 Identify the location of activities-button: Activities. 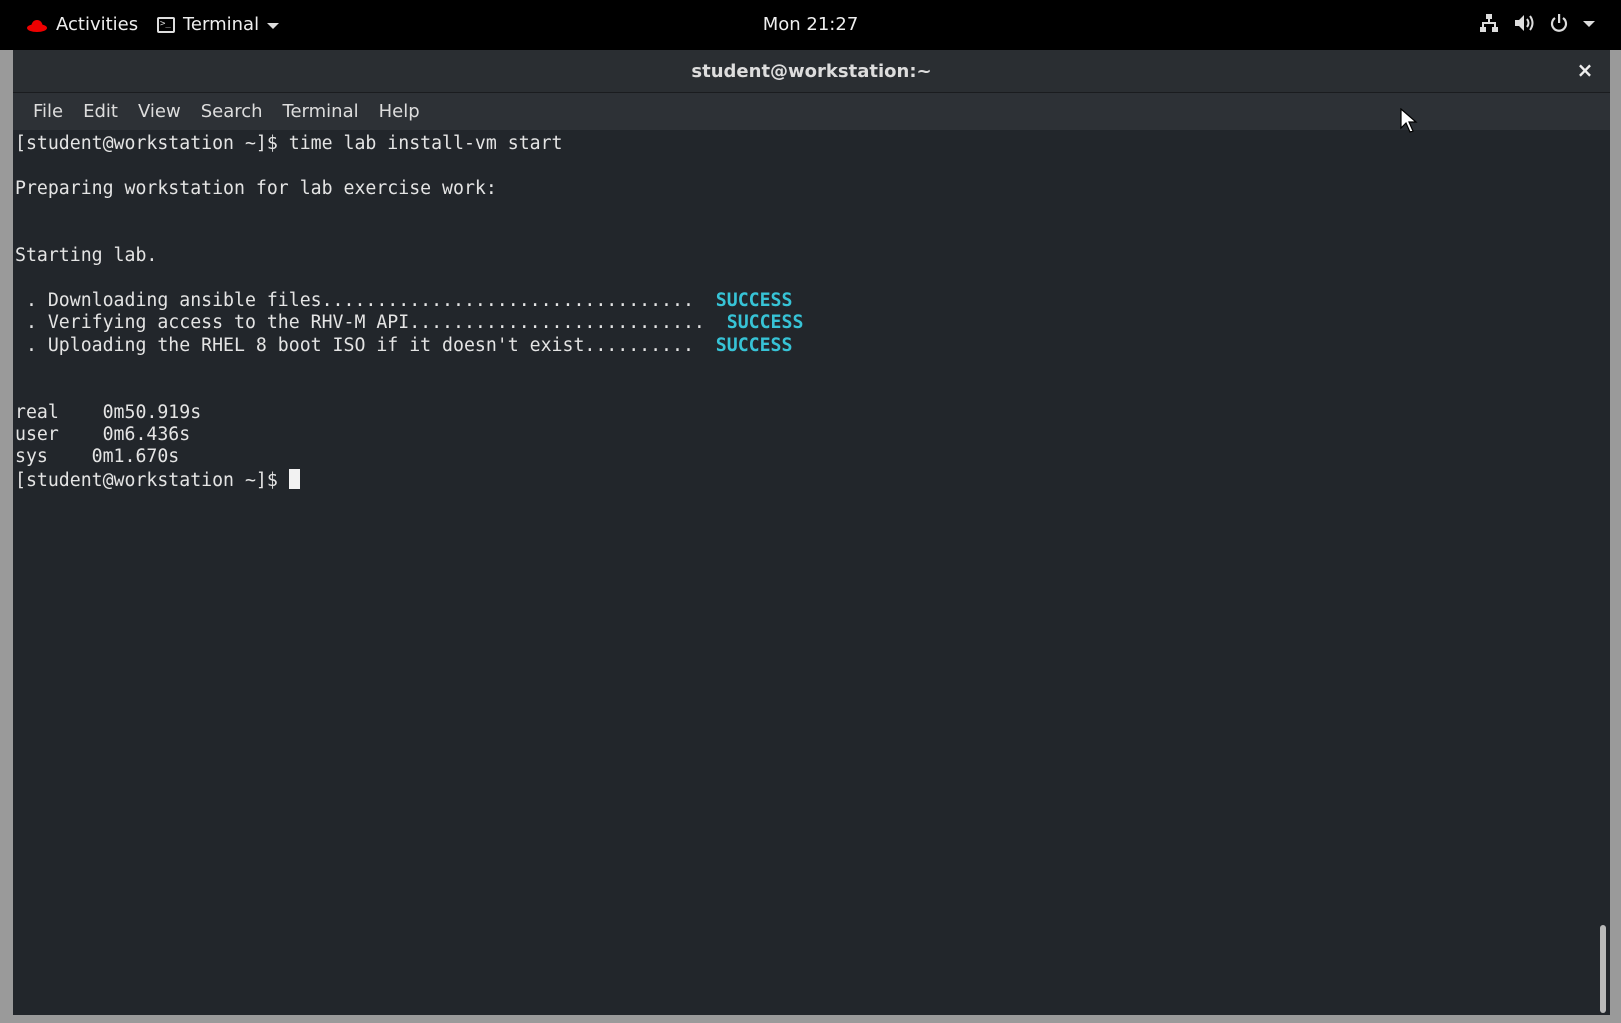
(82, 24).